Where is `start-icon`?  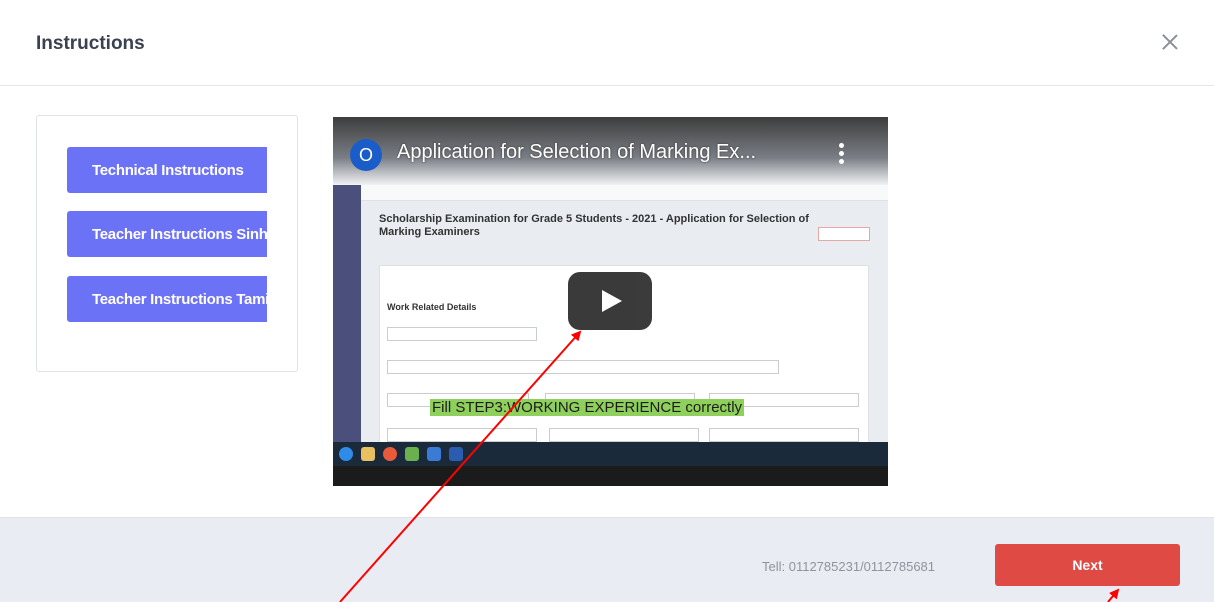 start-icon is located at coordinates (346, 454).